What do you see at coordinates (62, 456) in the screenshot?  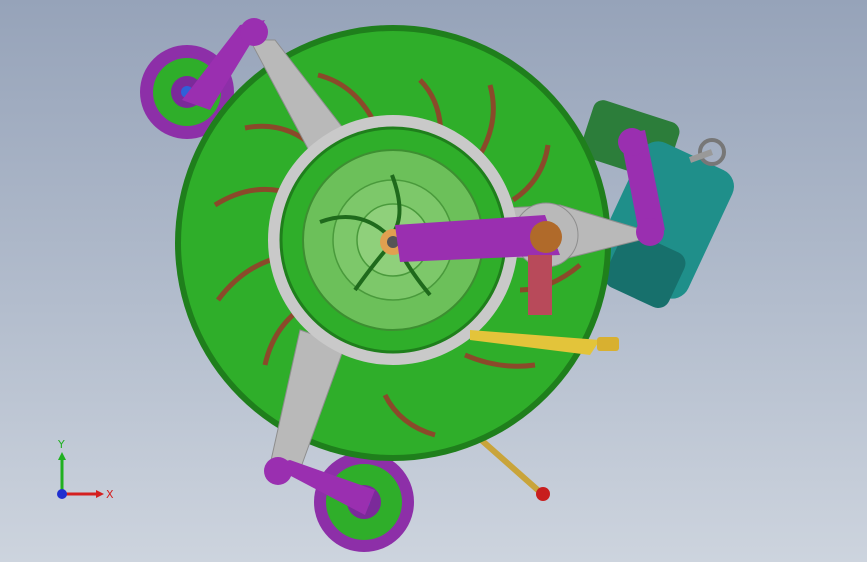 I see `y-axis-arrow-icon` at bounding box center [62, 456].